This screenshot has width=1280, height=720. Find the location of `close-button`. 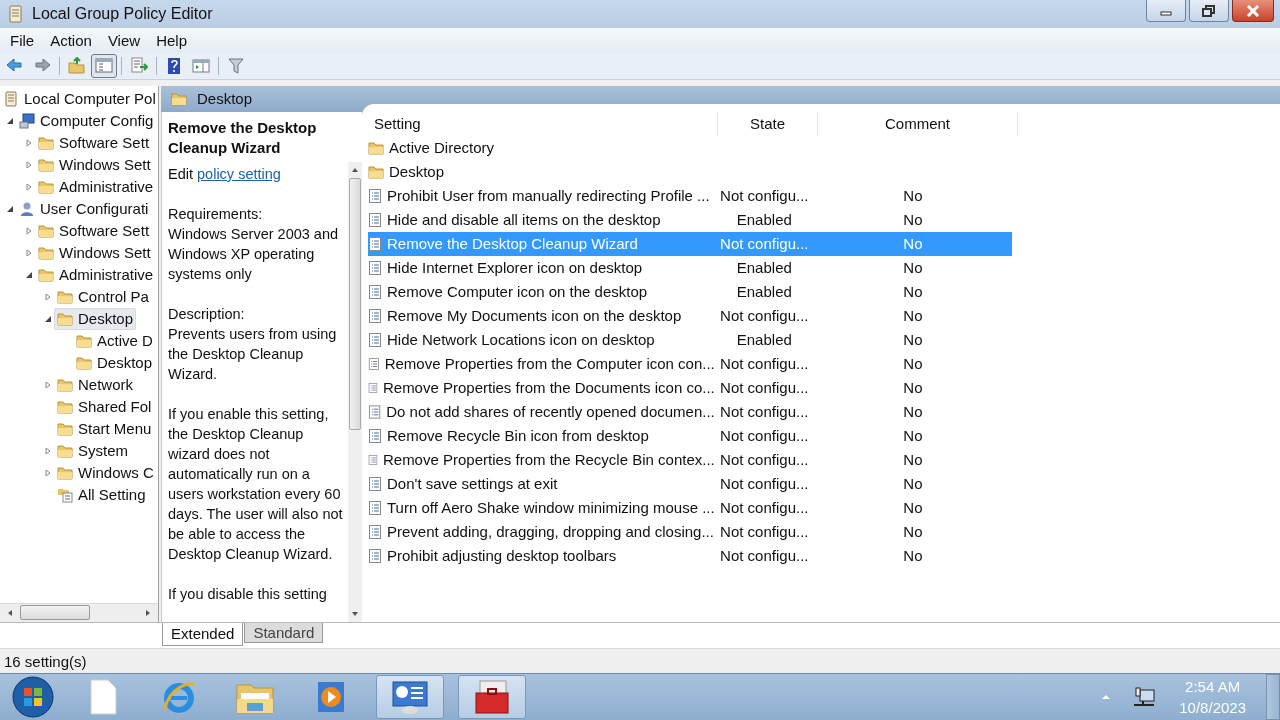

close-button is located at coordinates (1253, 11).